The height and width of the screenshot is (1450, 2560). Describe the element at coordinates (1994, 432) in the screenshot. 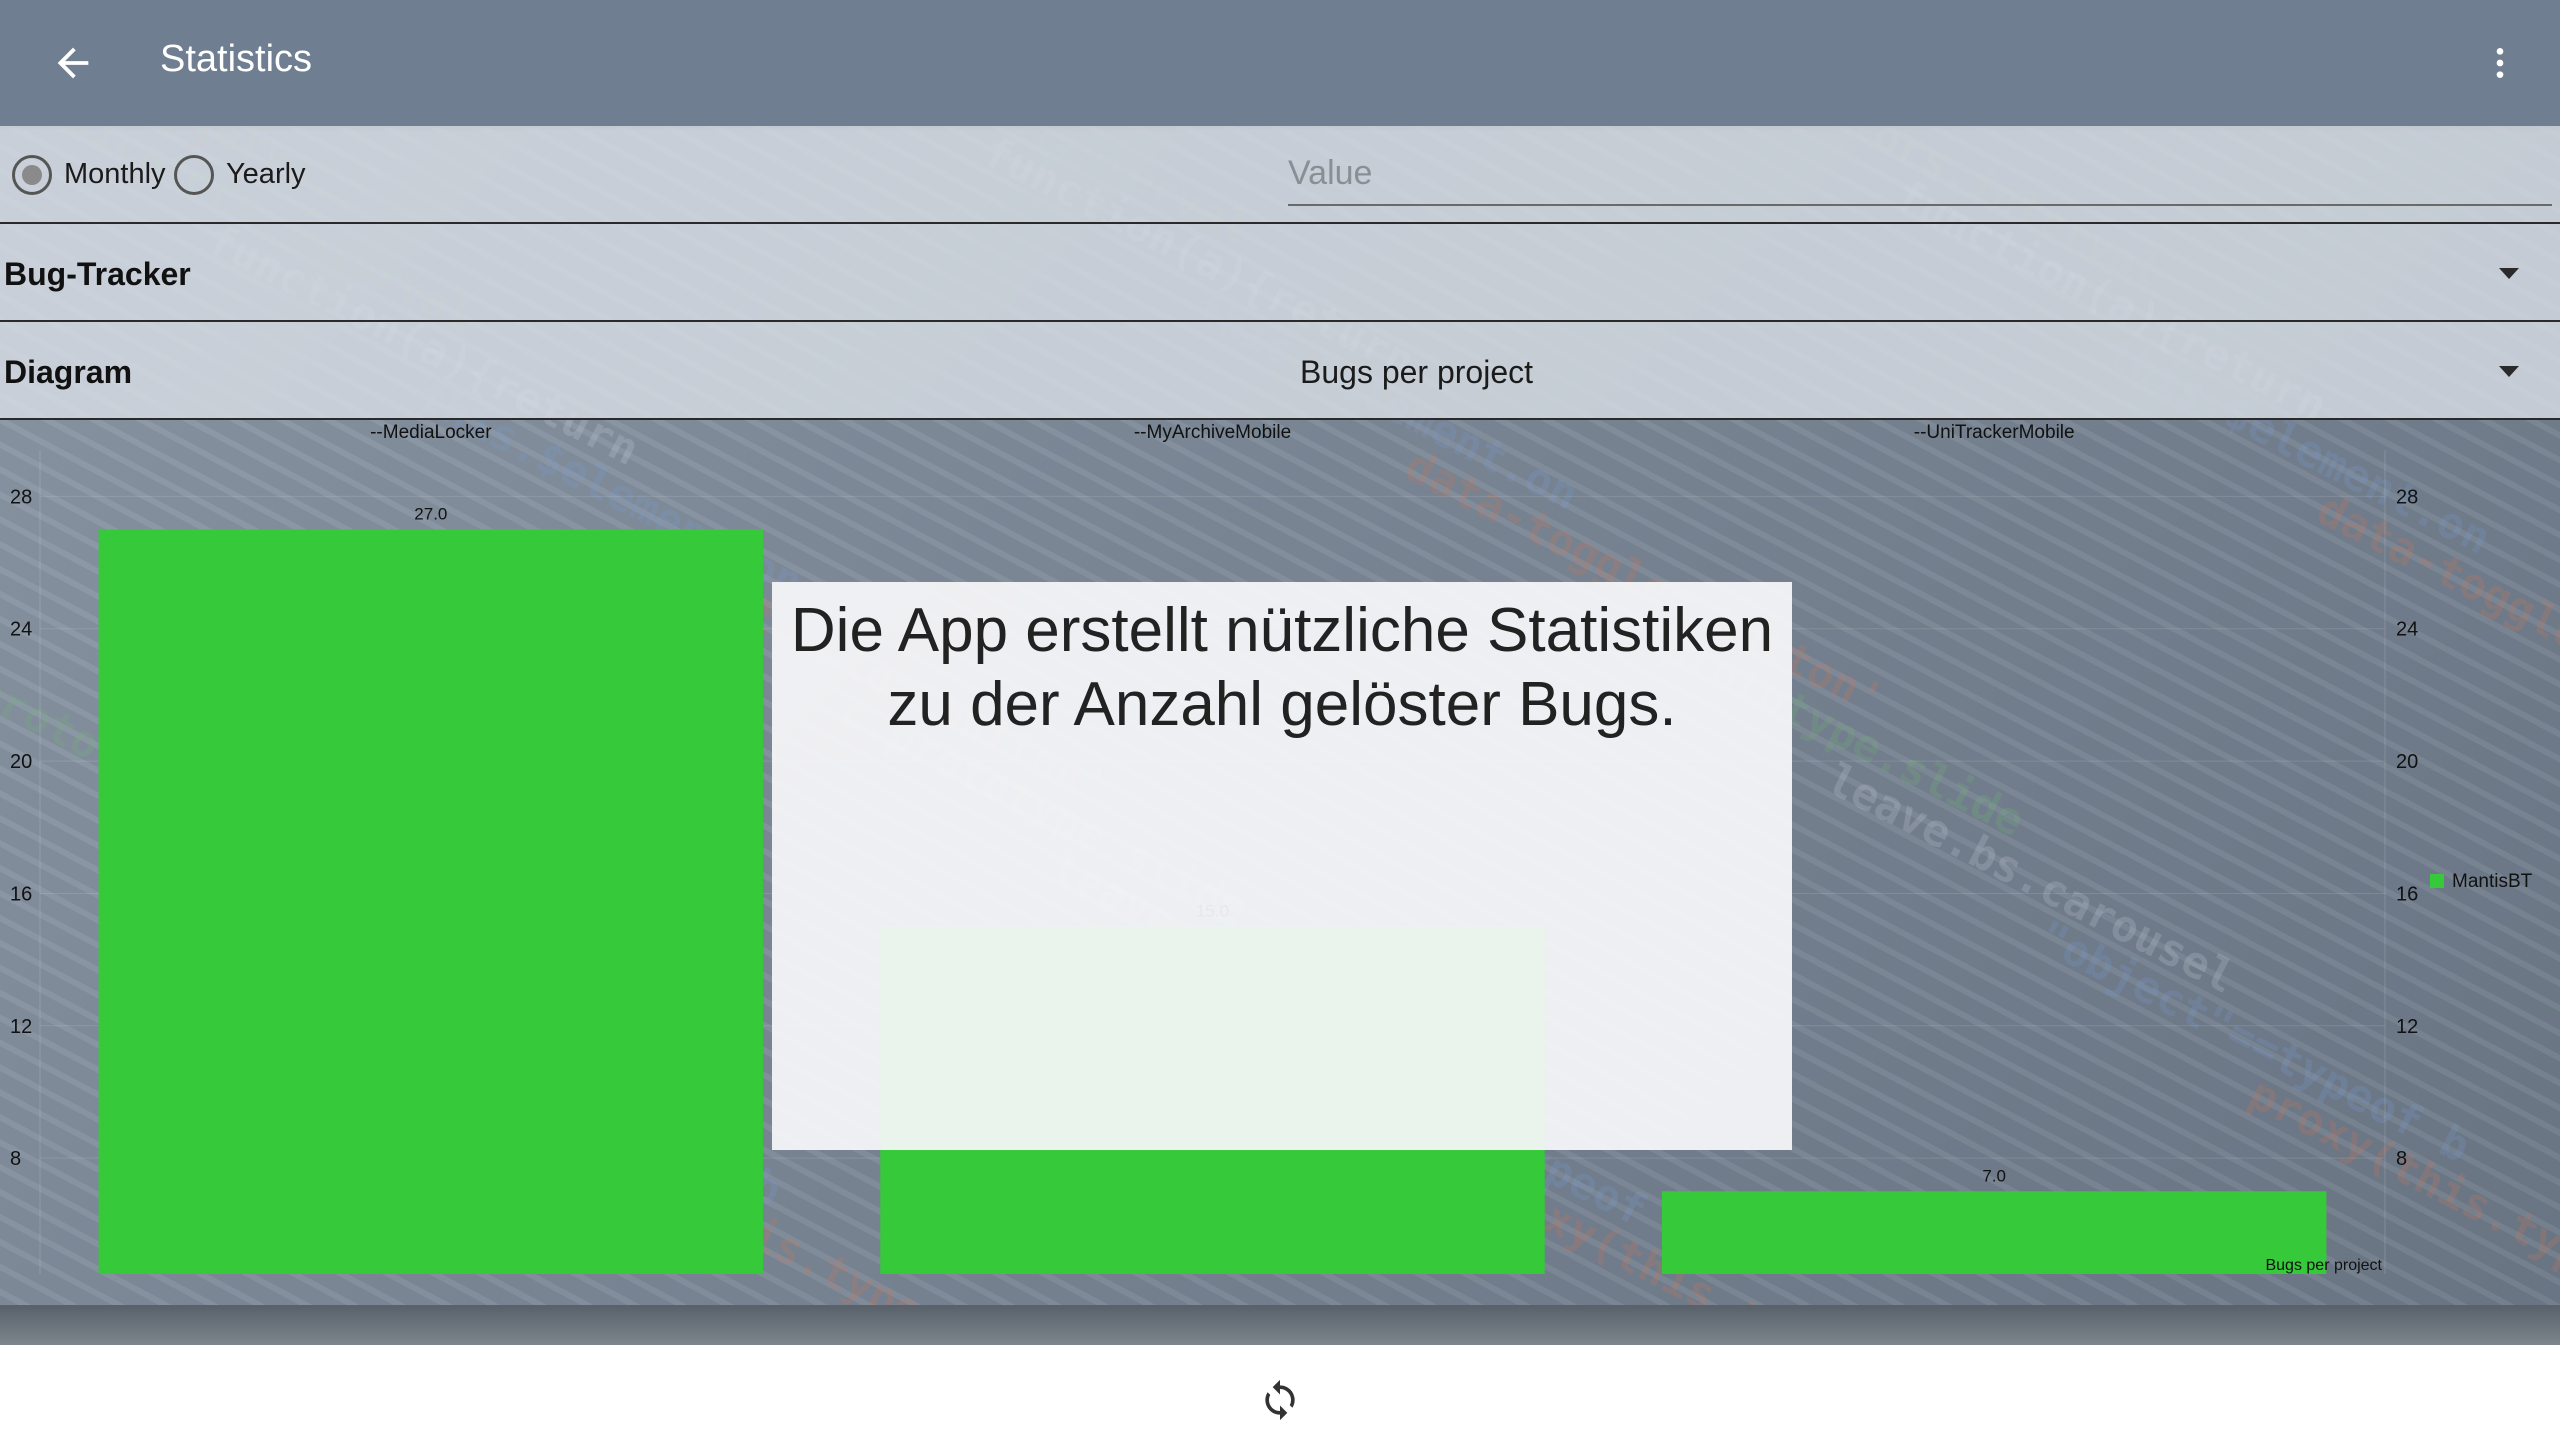

I see `category-label: --UniTrackerMobile` at that location.